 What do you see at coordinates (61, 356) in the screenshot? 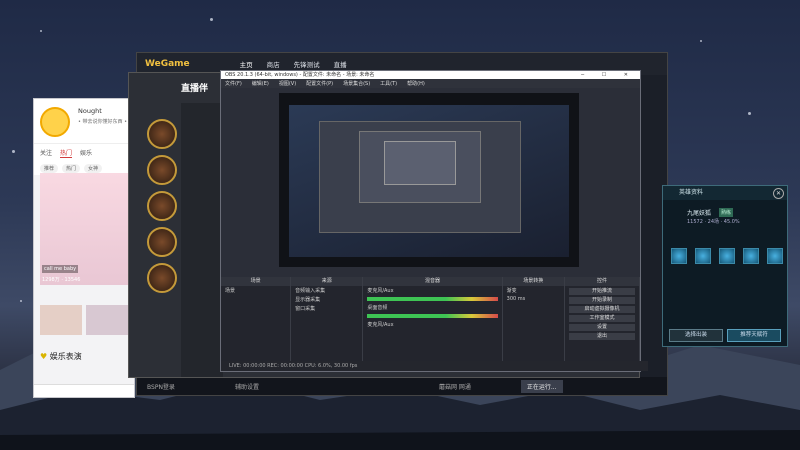
I see `section-title: ♥ 娱乐表演` at bounding box center [61, 356].